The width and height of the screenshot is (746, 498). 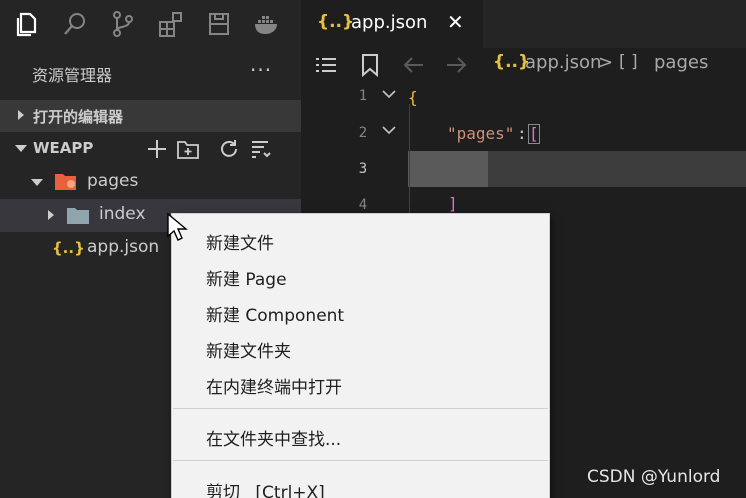 What do you see at coordinates (413, 97) in the screenshot?
I see `code-brace: {` at bounding box center [413, 97].